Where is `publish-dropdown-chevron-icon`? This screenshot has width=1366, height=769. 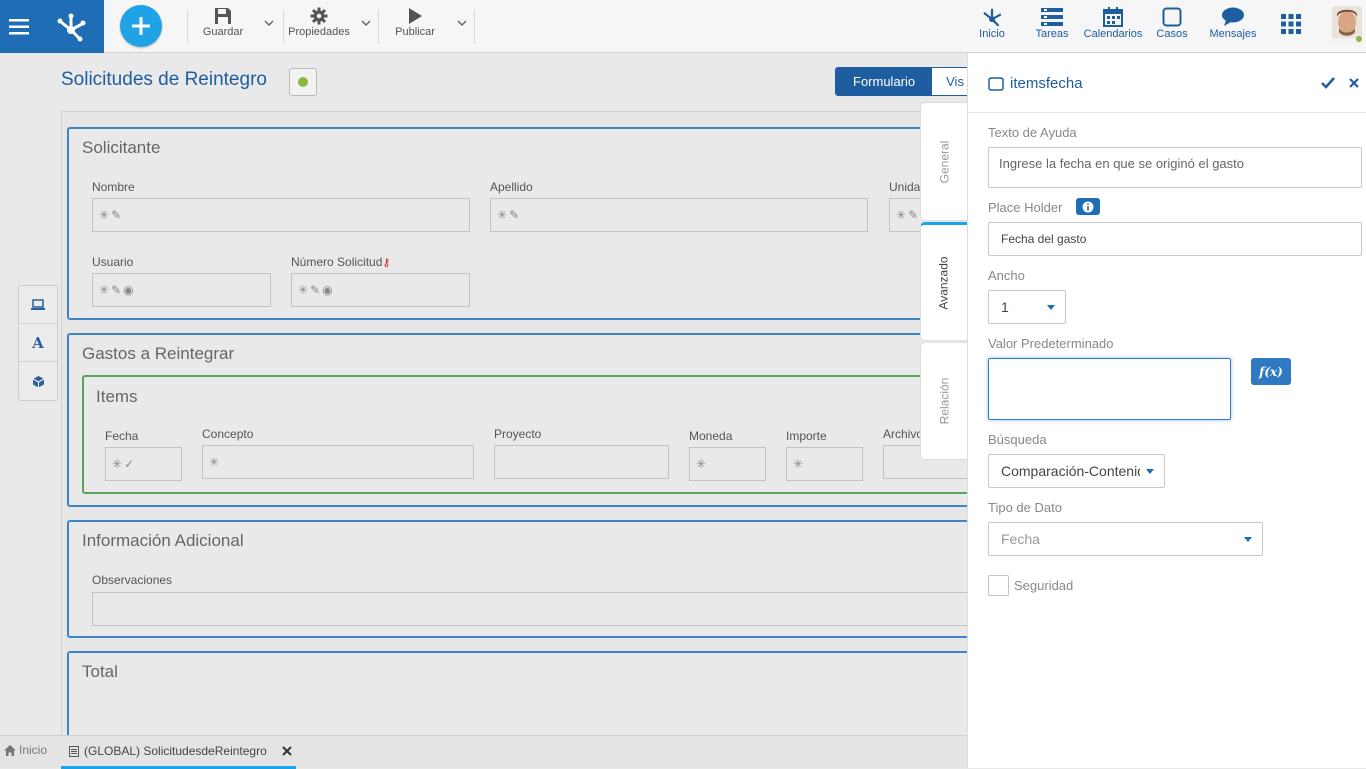 publish-dropdown-chevron-icon is located at coordinates (462, 23).